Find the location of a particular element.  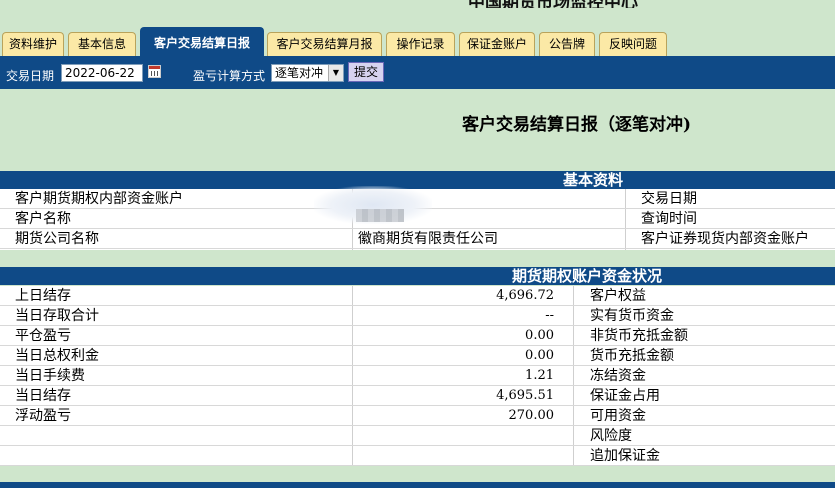

calendar-icon is located at coordinates (154, 71).